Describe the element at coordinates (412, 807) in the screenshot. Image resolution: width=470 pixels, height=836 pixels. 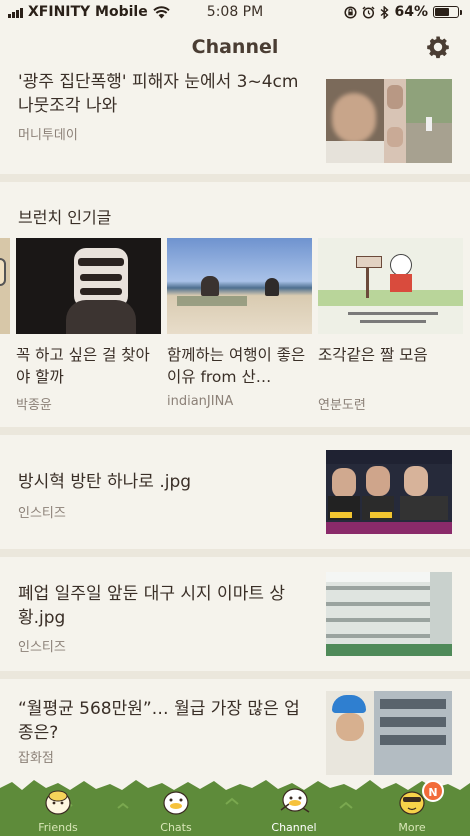
I see `tab-more: More N` at that location.